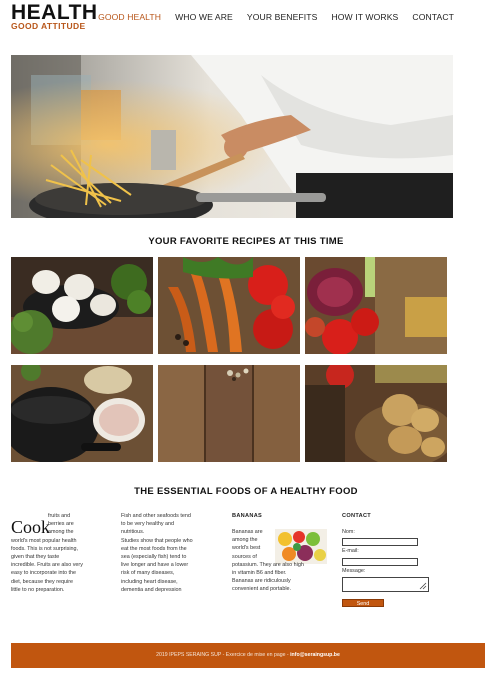 The image size is (492, 683). I want to click on logo-title: HEALTH, so click(54, 12).